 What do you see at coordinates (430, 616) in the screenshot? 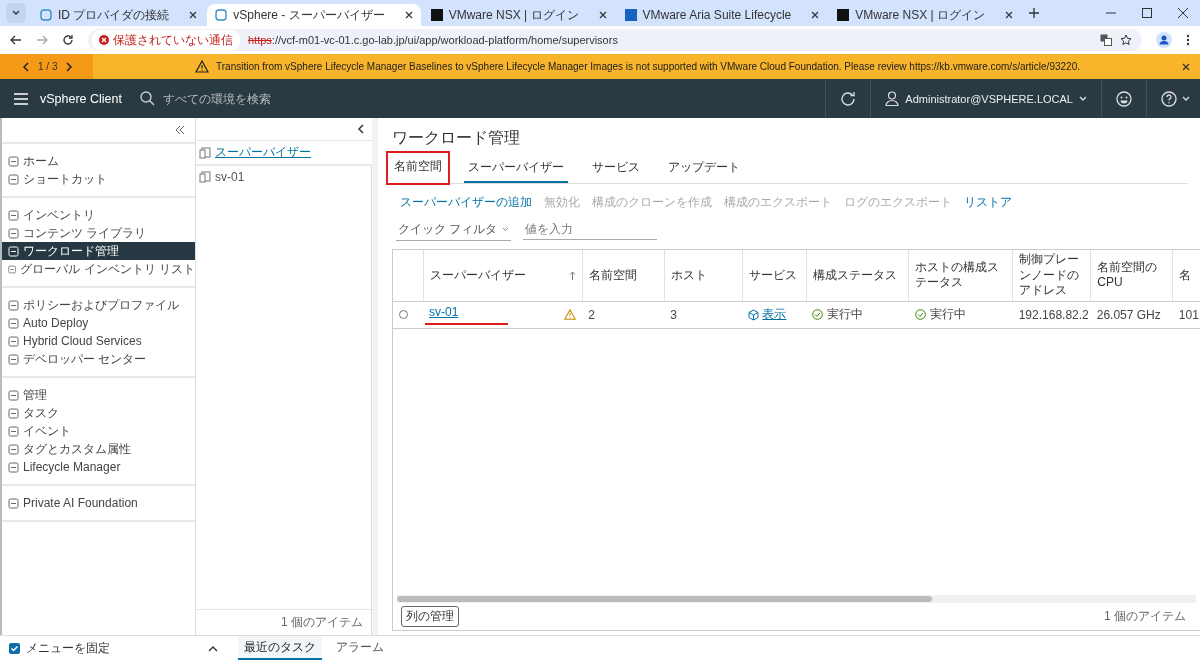
I see `manage-columns-button: 列の管理` at bounding box center [430, 616].